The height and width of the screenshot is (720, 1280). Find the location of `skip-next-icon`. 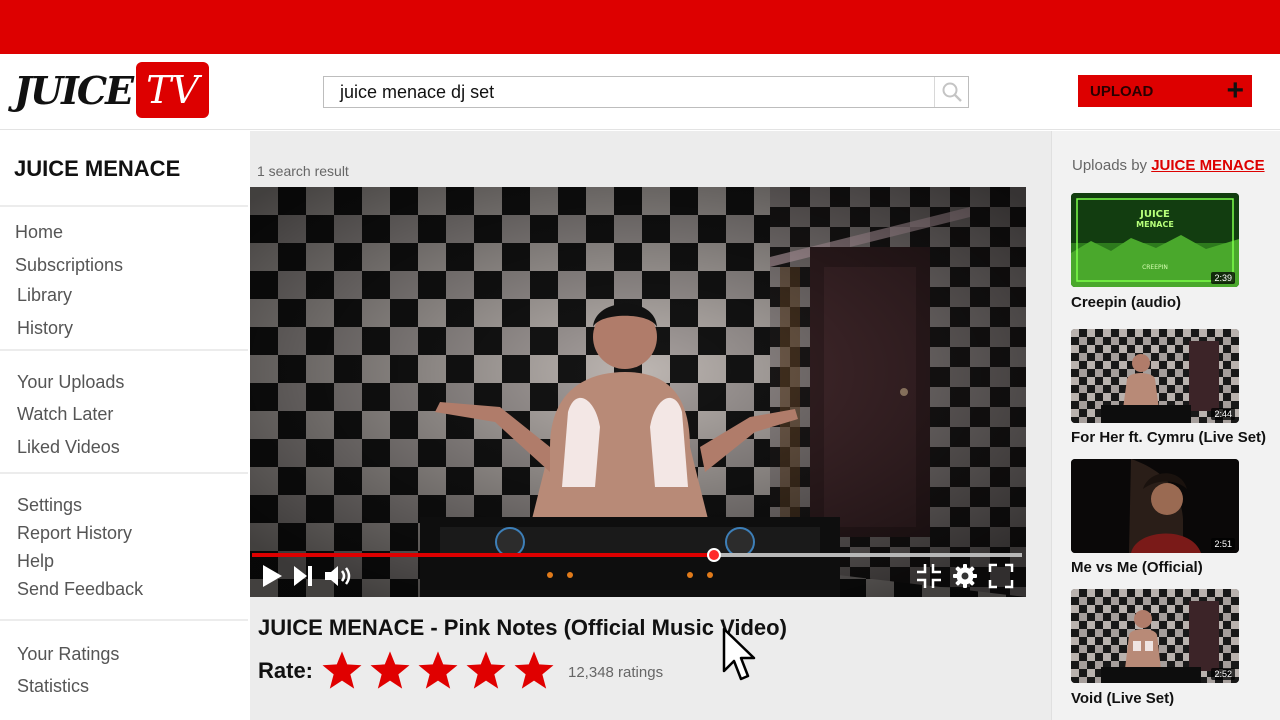

skip-next-icon is located at coordinates (303, 576).